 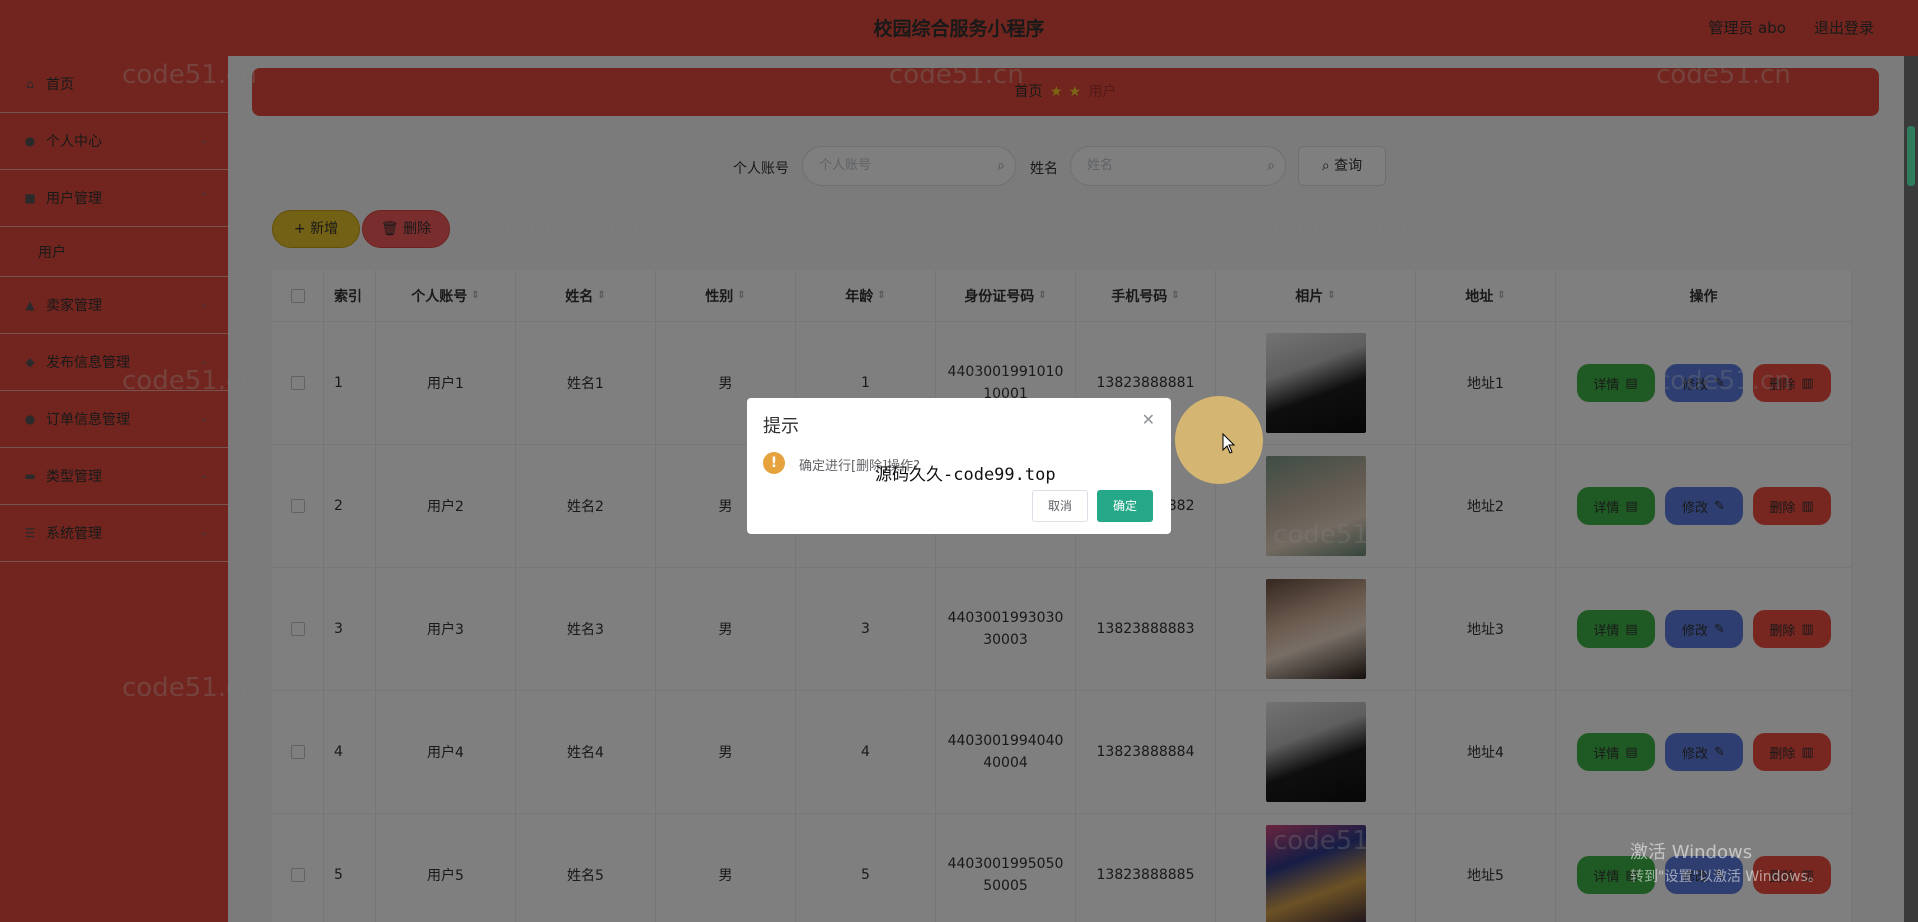 I want to click on page-scrollbar, so click(x=1911, y=489).